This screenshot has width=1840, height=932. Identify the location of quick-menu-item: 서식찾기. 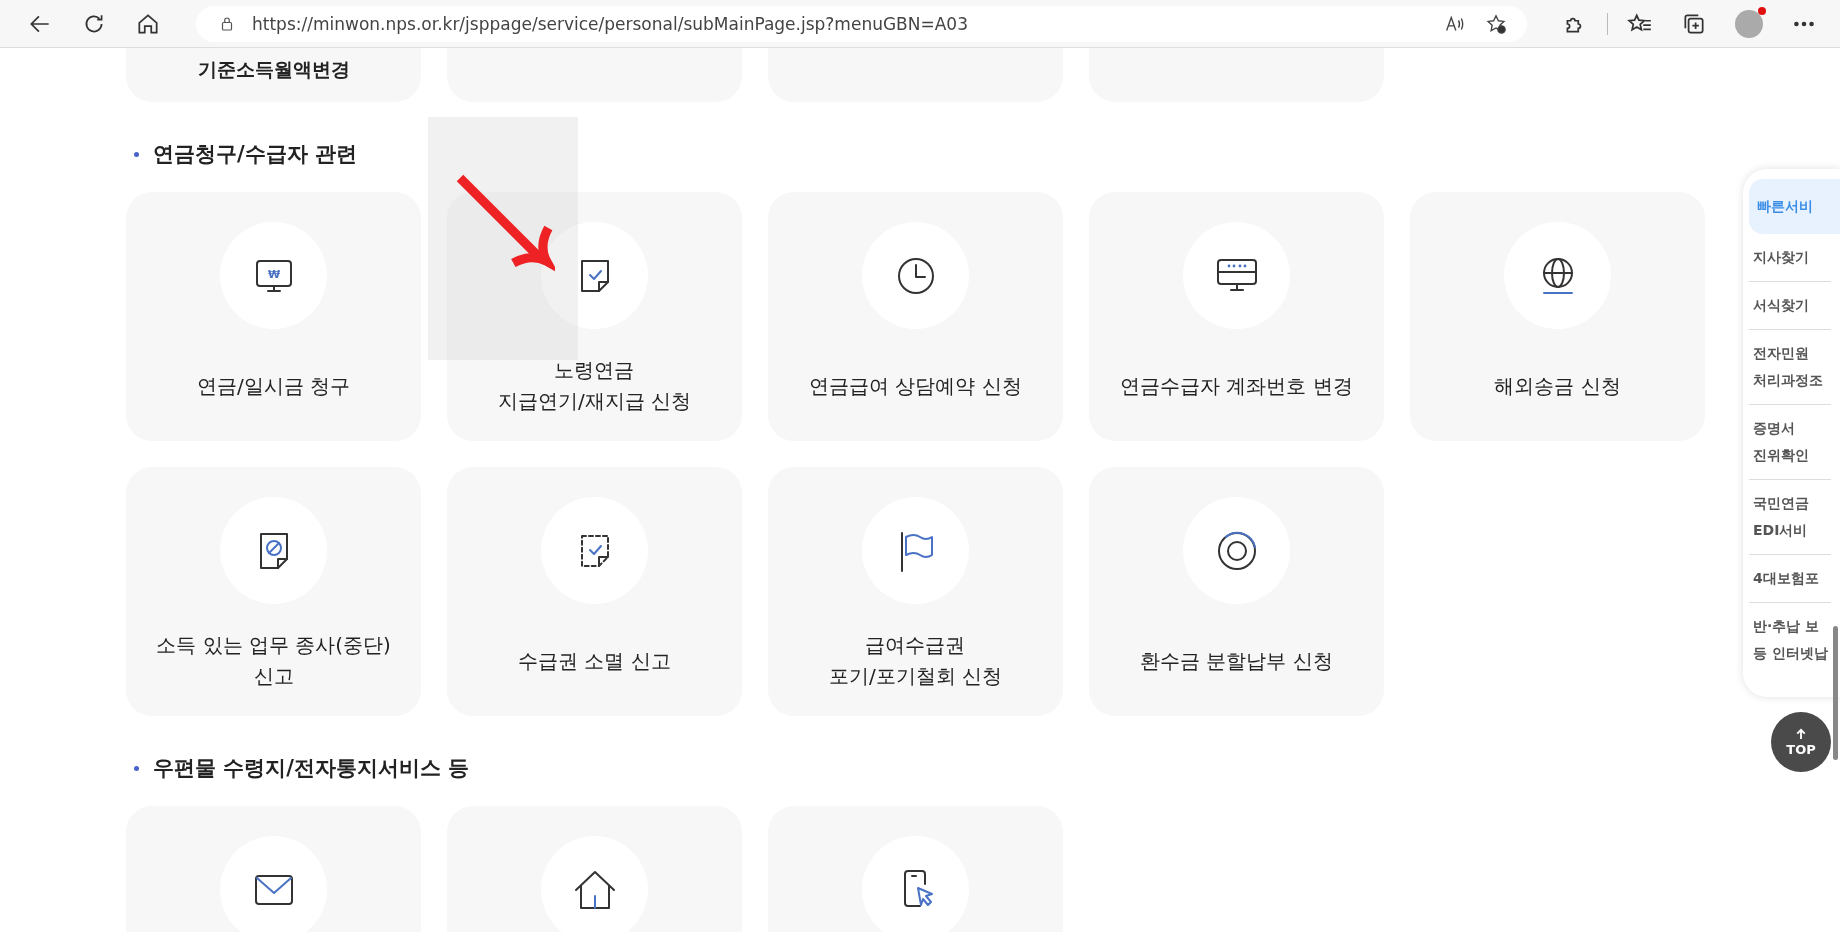
(1790, 306).